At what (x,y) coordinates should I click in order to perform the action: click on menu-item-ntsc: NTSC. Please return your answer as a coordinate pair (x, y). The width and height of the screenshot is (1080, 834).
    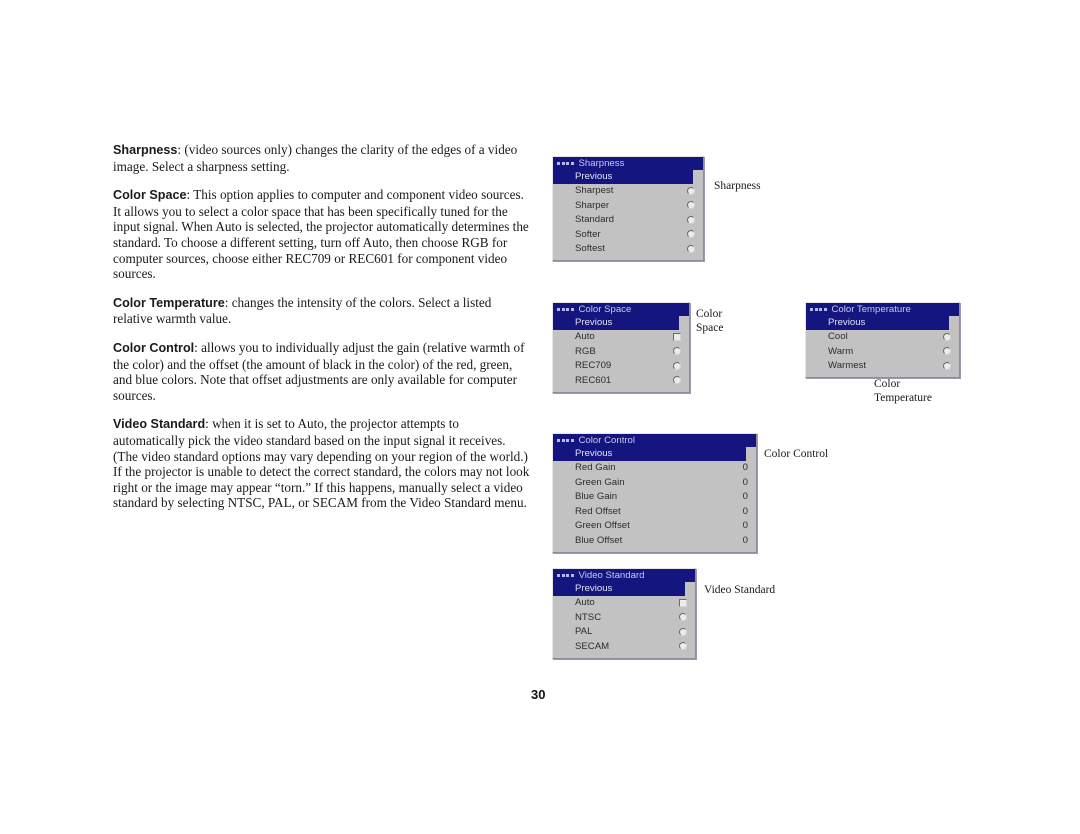
    Looking at the image, I should click on (624, 617).